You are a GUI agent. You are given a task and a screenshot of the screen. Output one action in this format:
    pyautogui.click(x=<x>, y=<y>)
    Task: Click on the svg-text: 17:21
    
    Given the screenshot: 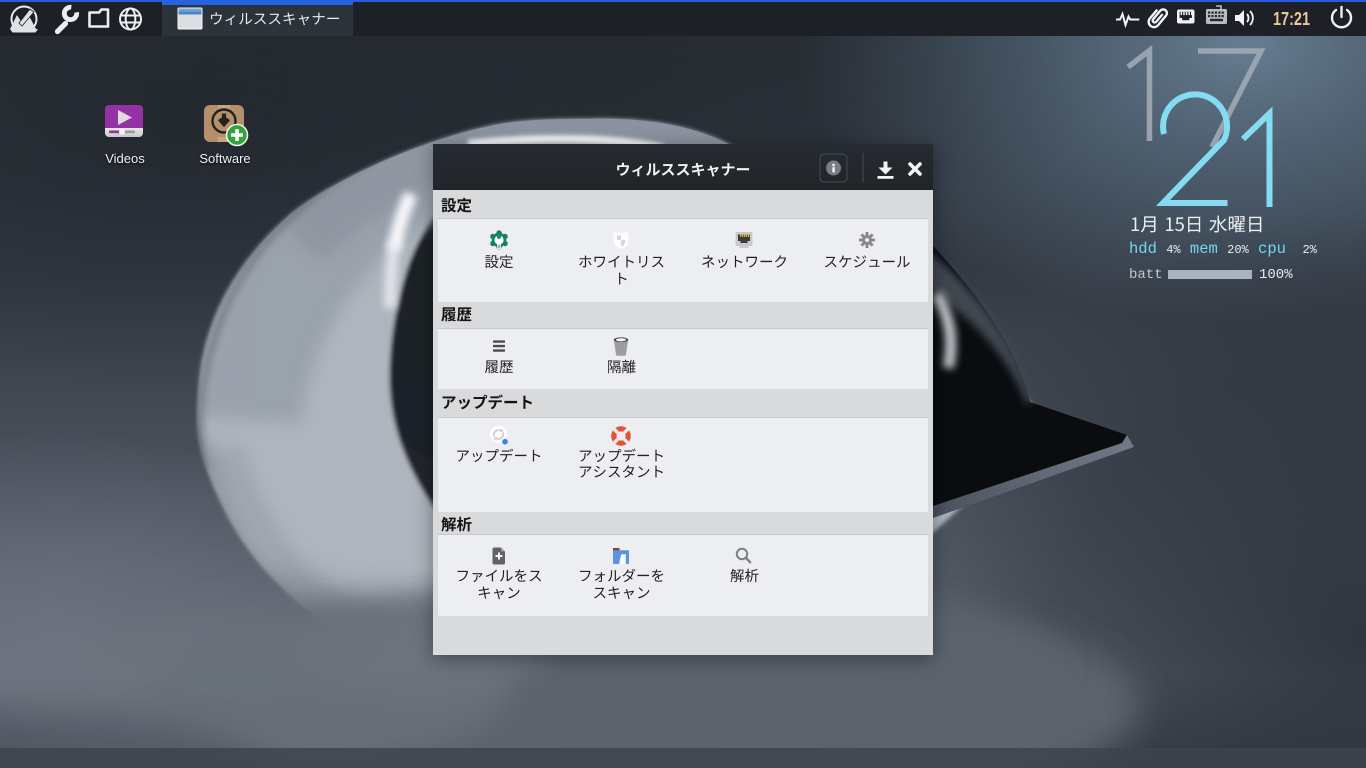 What is the action you would take?
    pyautogui.click(x=1291, y=18)
    